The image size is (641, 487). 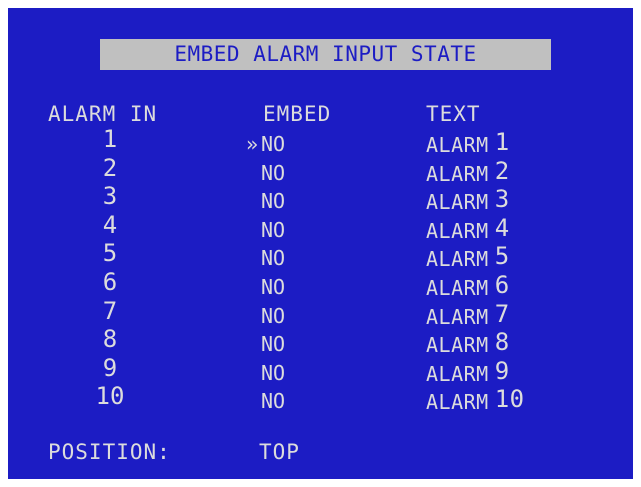 What do you see at coordinates (502, 284) in the screenshot?
I see `alarm-text-number: 6` at bounding box center [502, 284].